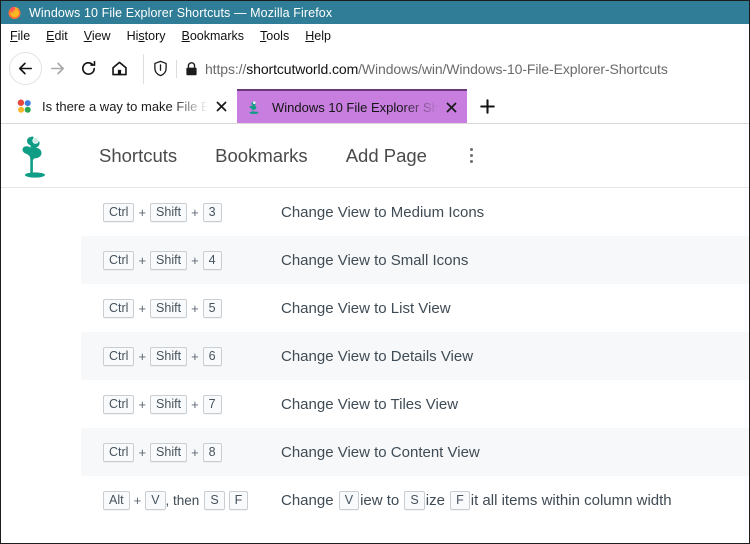 Image resolution: width=750 pixels, height=544 pixels. I want to click on shortcut-keys: Ctrl + Shift +5, so click(181, 308).